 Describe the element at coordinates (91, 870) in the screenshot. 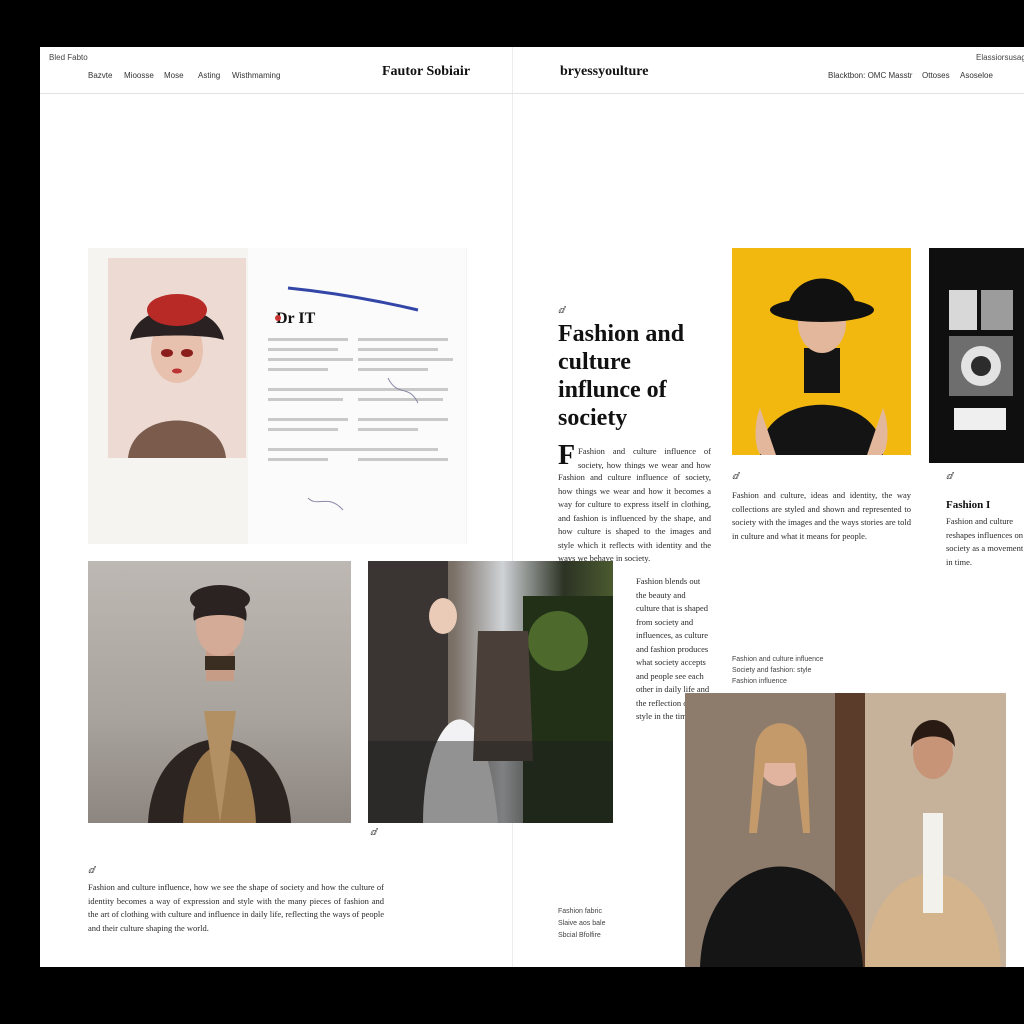

I see `caption-kicker-bottom: ⅆ` at that location.